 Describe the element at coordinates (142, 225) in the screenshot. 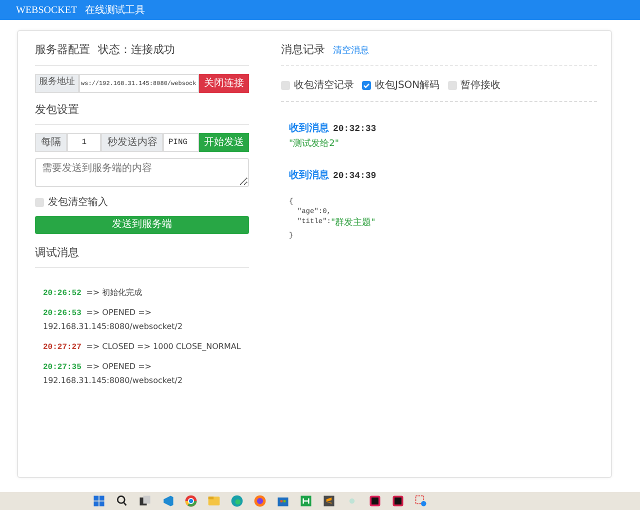

I see `send-to-server-button: 发送到服务端` at that location.